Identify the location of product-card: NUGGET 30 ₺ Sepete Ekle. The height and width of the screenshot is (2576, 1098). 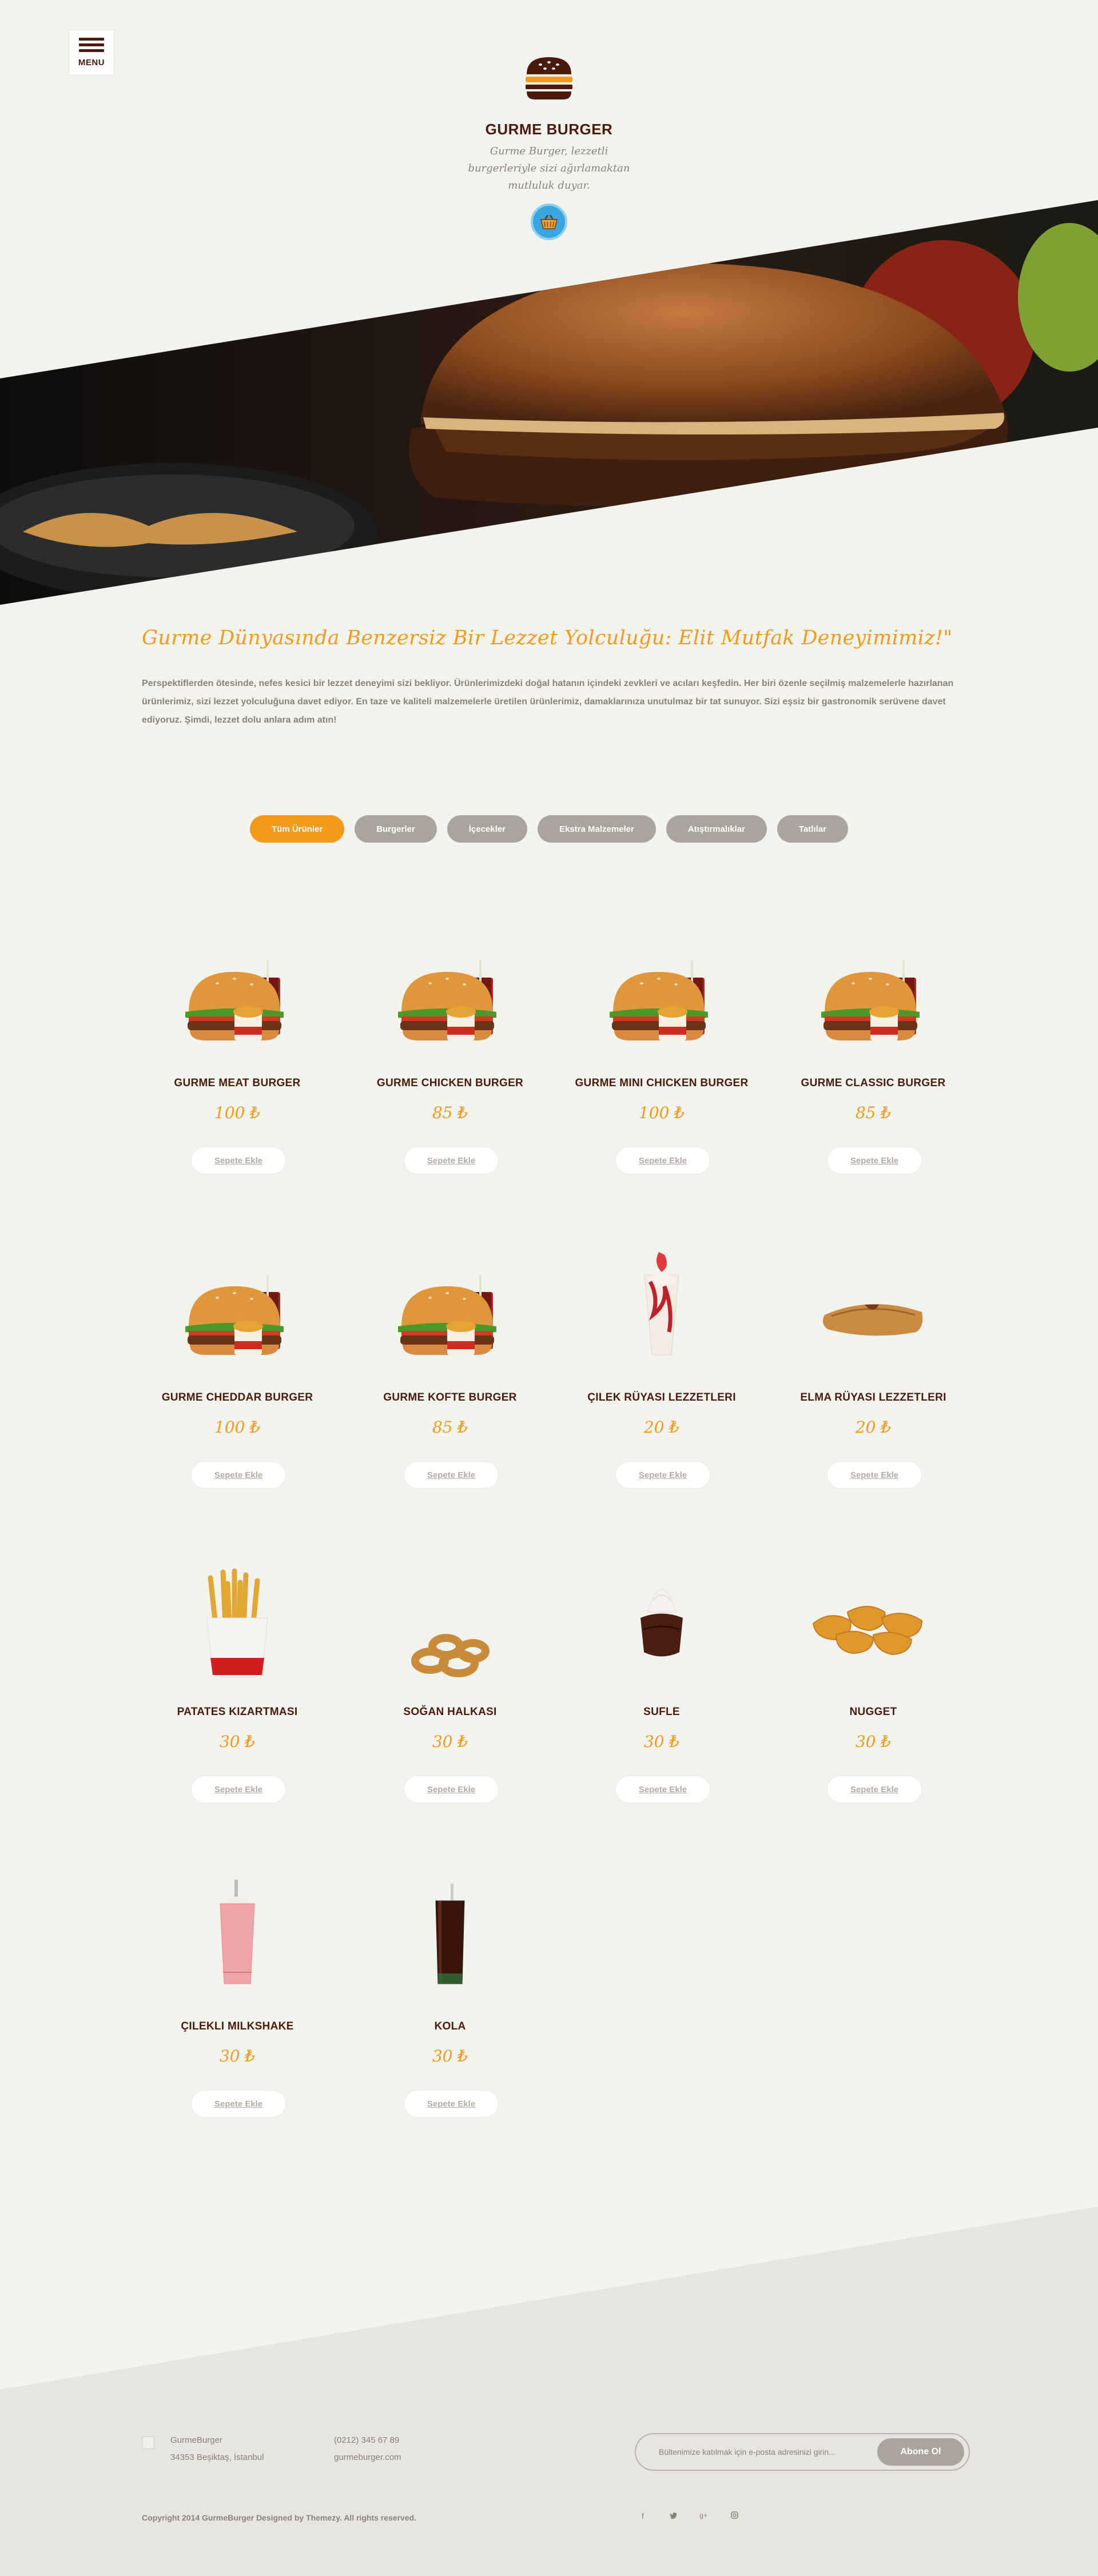
(873, 1712).